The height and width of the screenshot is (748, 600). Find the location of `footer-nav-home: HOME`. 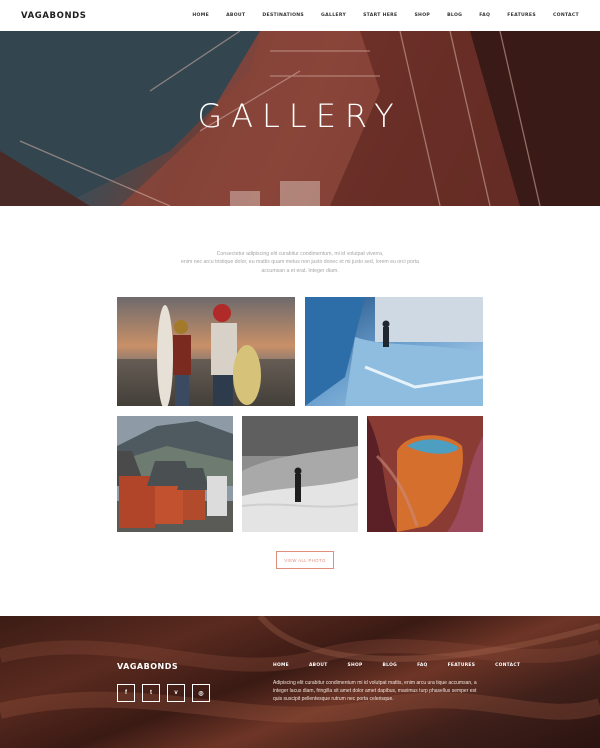

footer-nav-home: HOME is located at coordinates (281, 665).